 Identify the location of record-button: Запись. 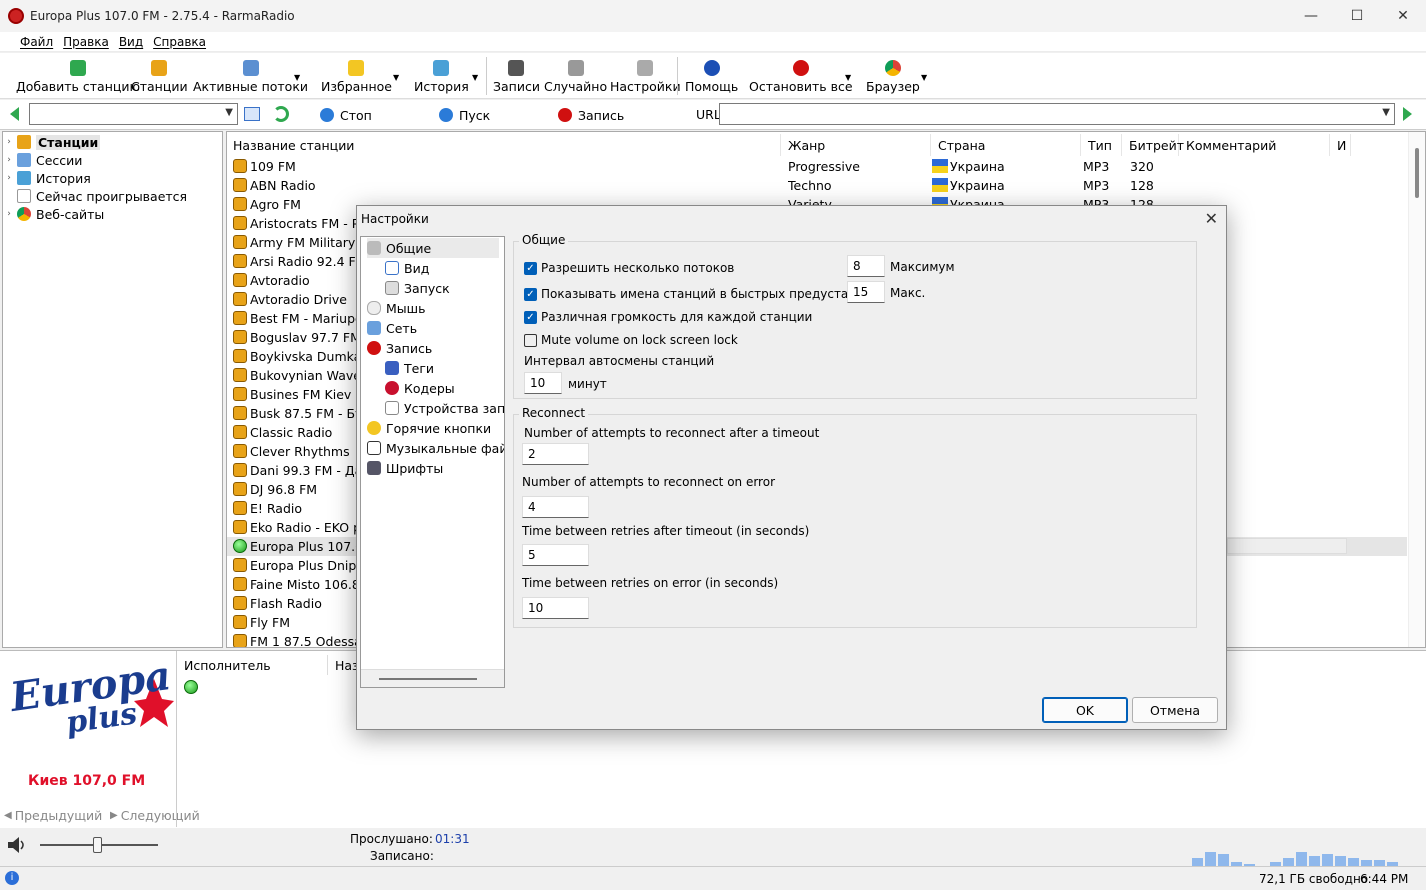
(591, 115).